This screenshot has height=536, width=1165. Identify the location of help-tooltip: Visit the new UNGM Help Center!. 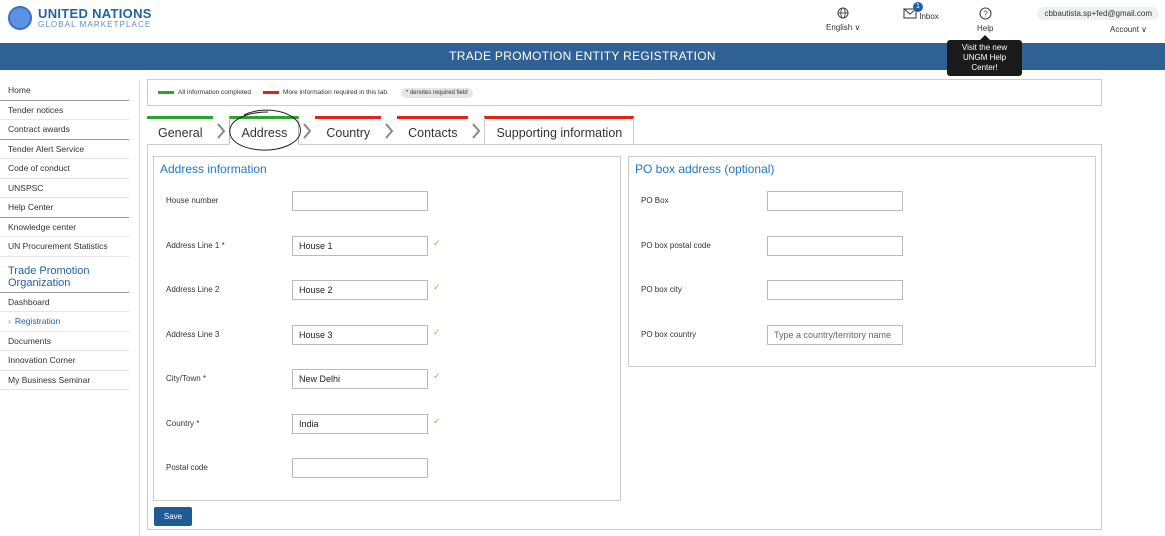
(984, 55).